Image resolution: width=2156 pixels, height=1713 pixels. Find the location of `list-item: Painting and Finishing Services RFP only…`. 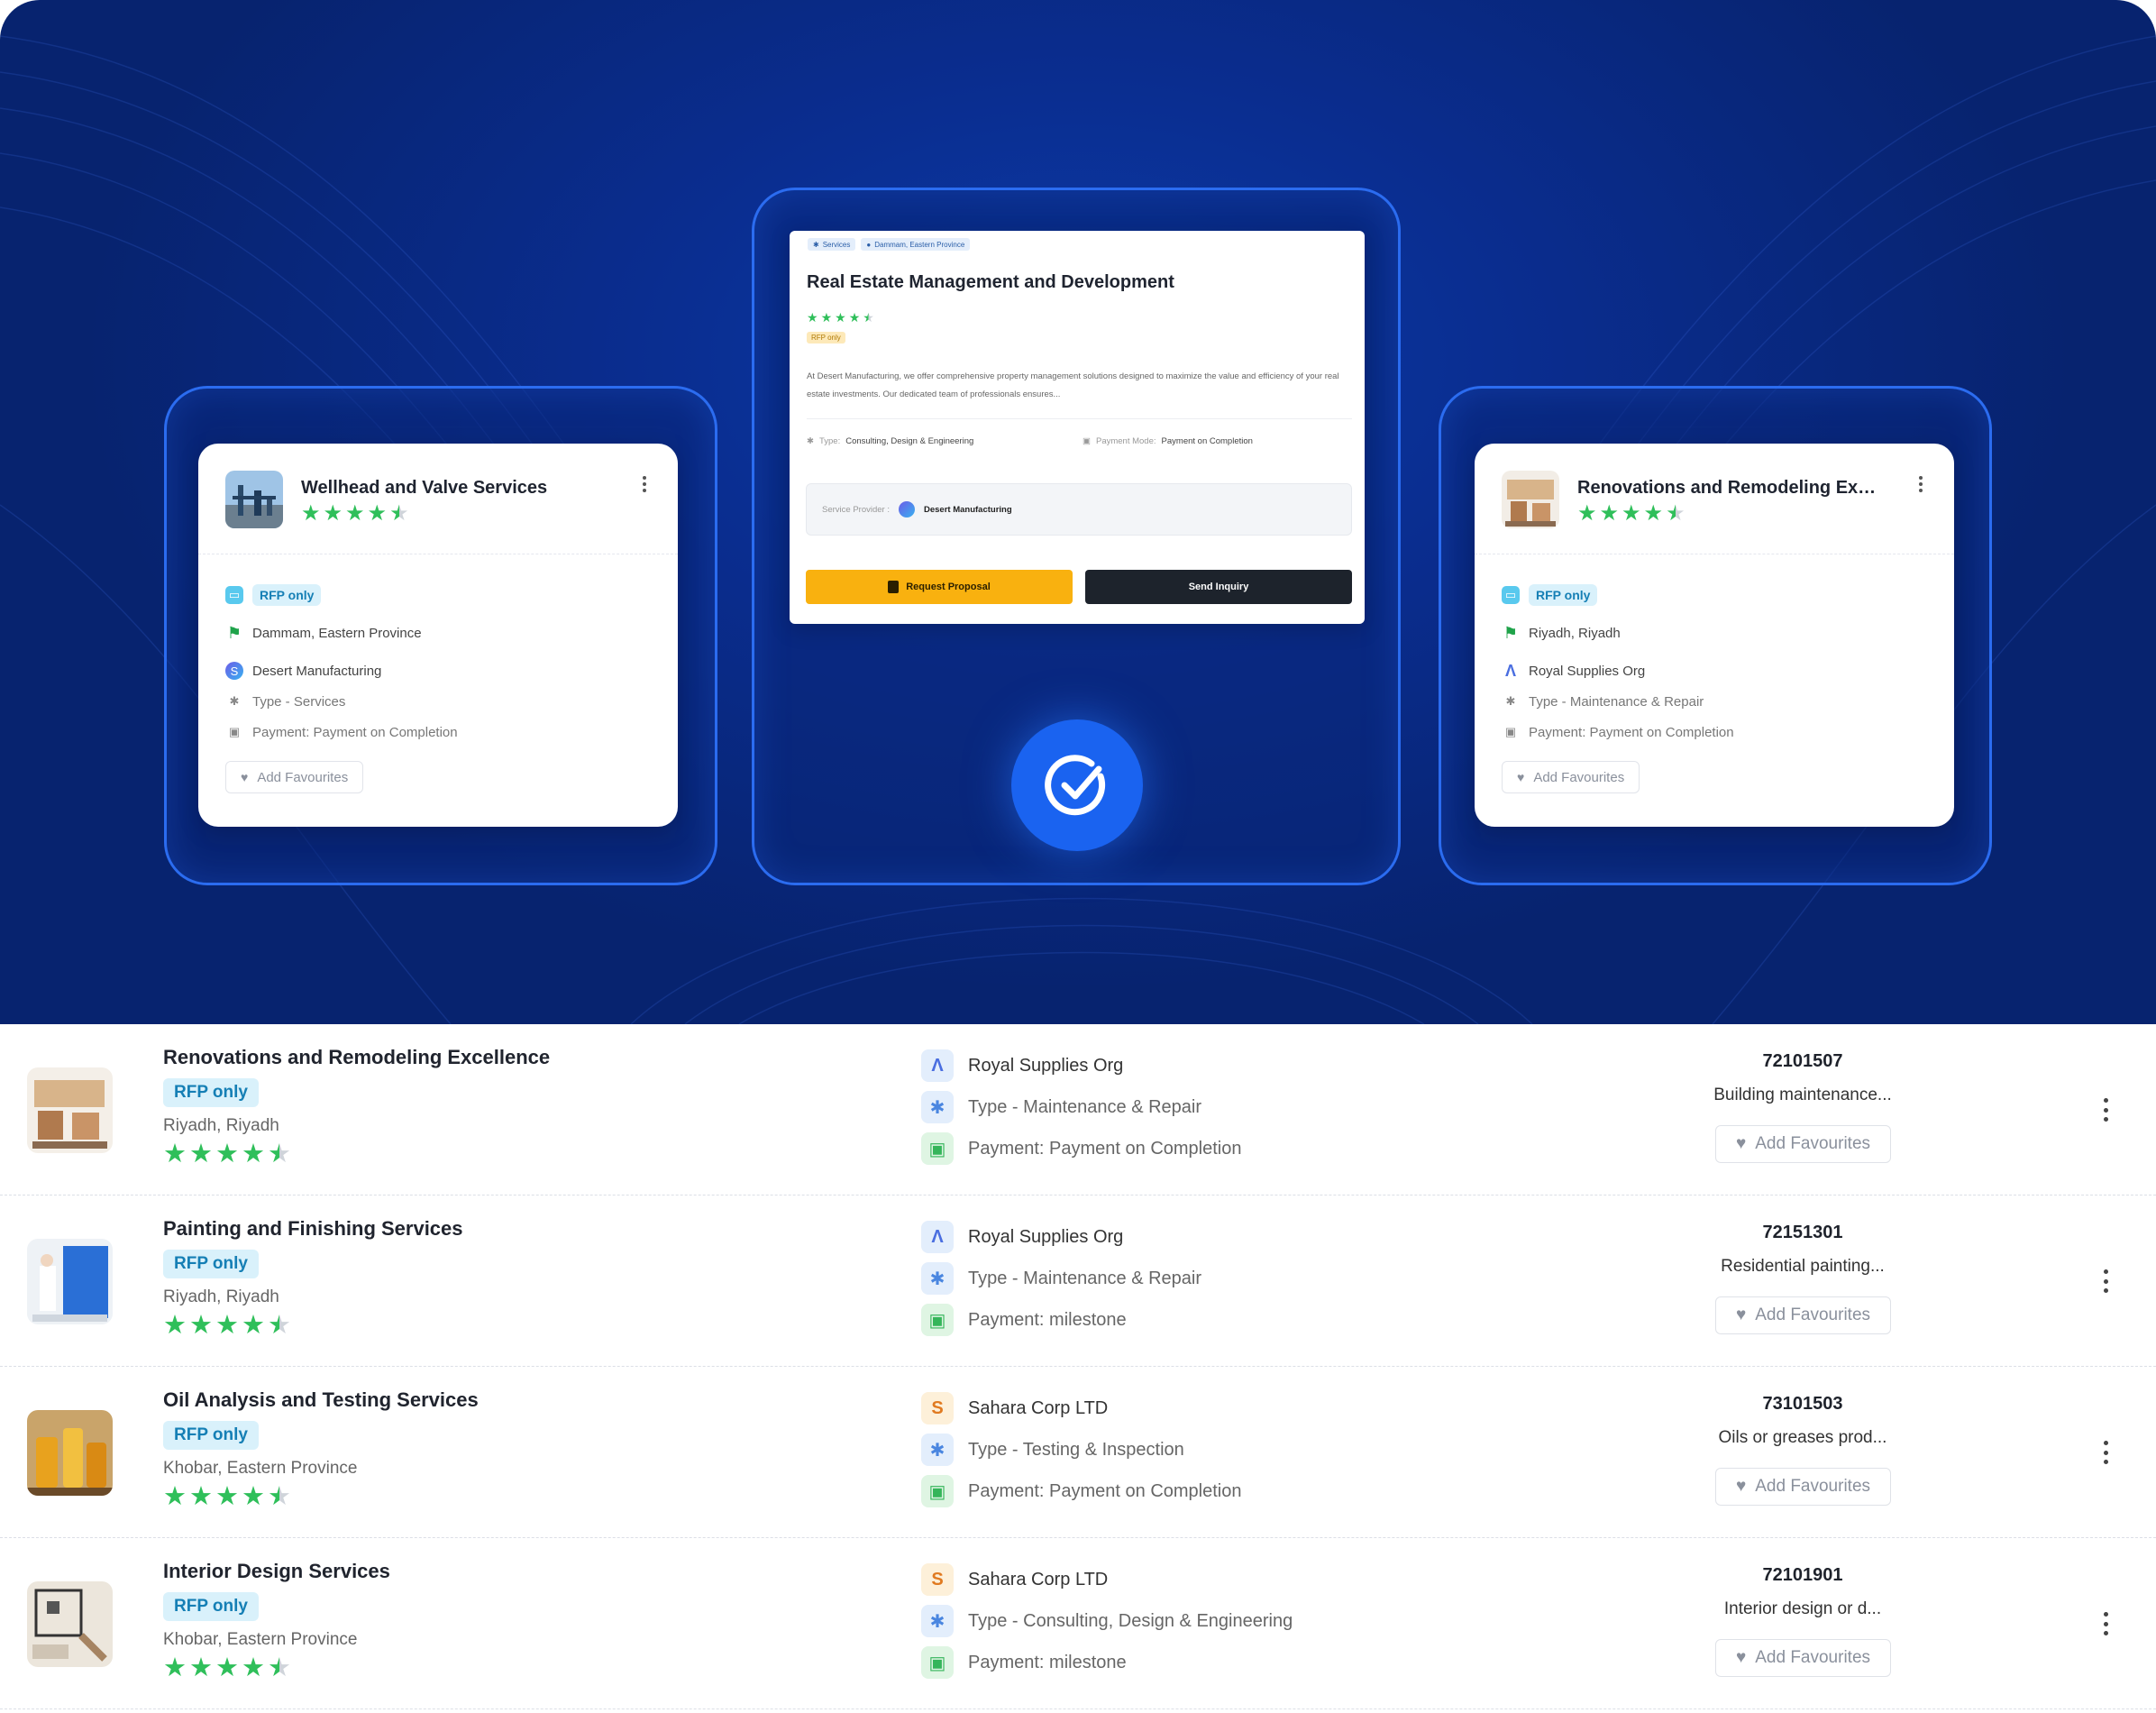

list-item: Painting and Finishing Services RFP only… is located at coordinates (1078, 1281).